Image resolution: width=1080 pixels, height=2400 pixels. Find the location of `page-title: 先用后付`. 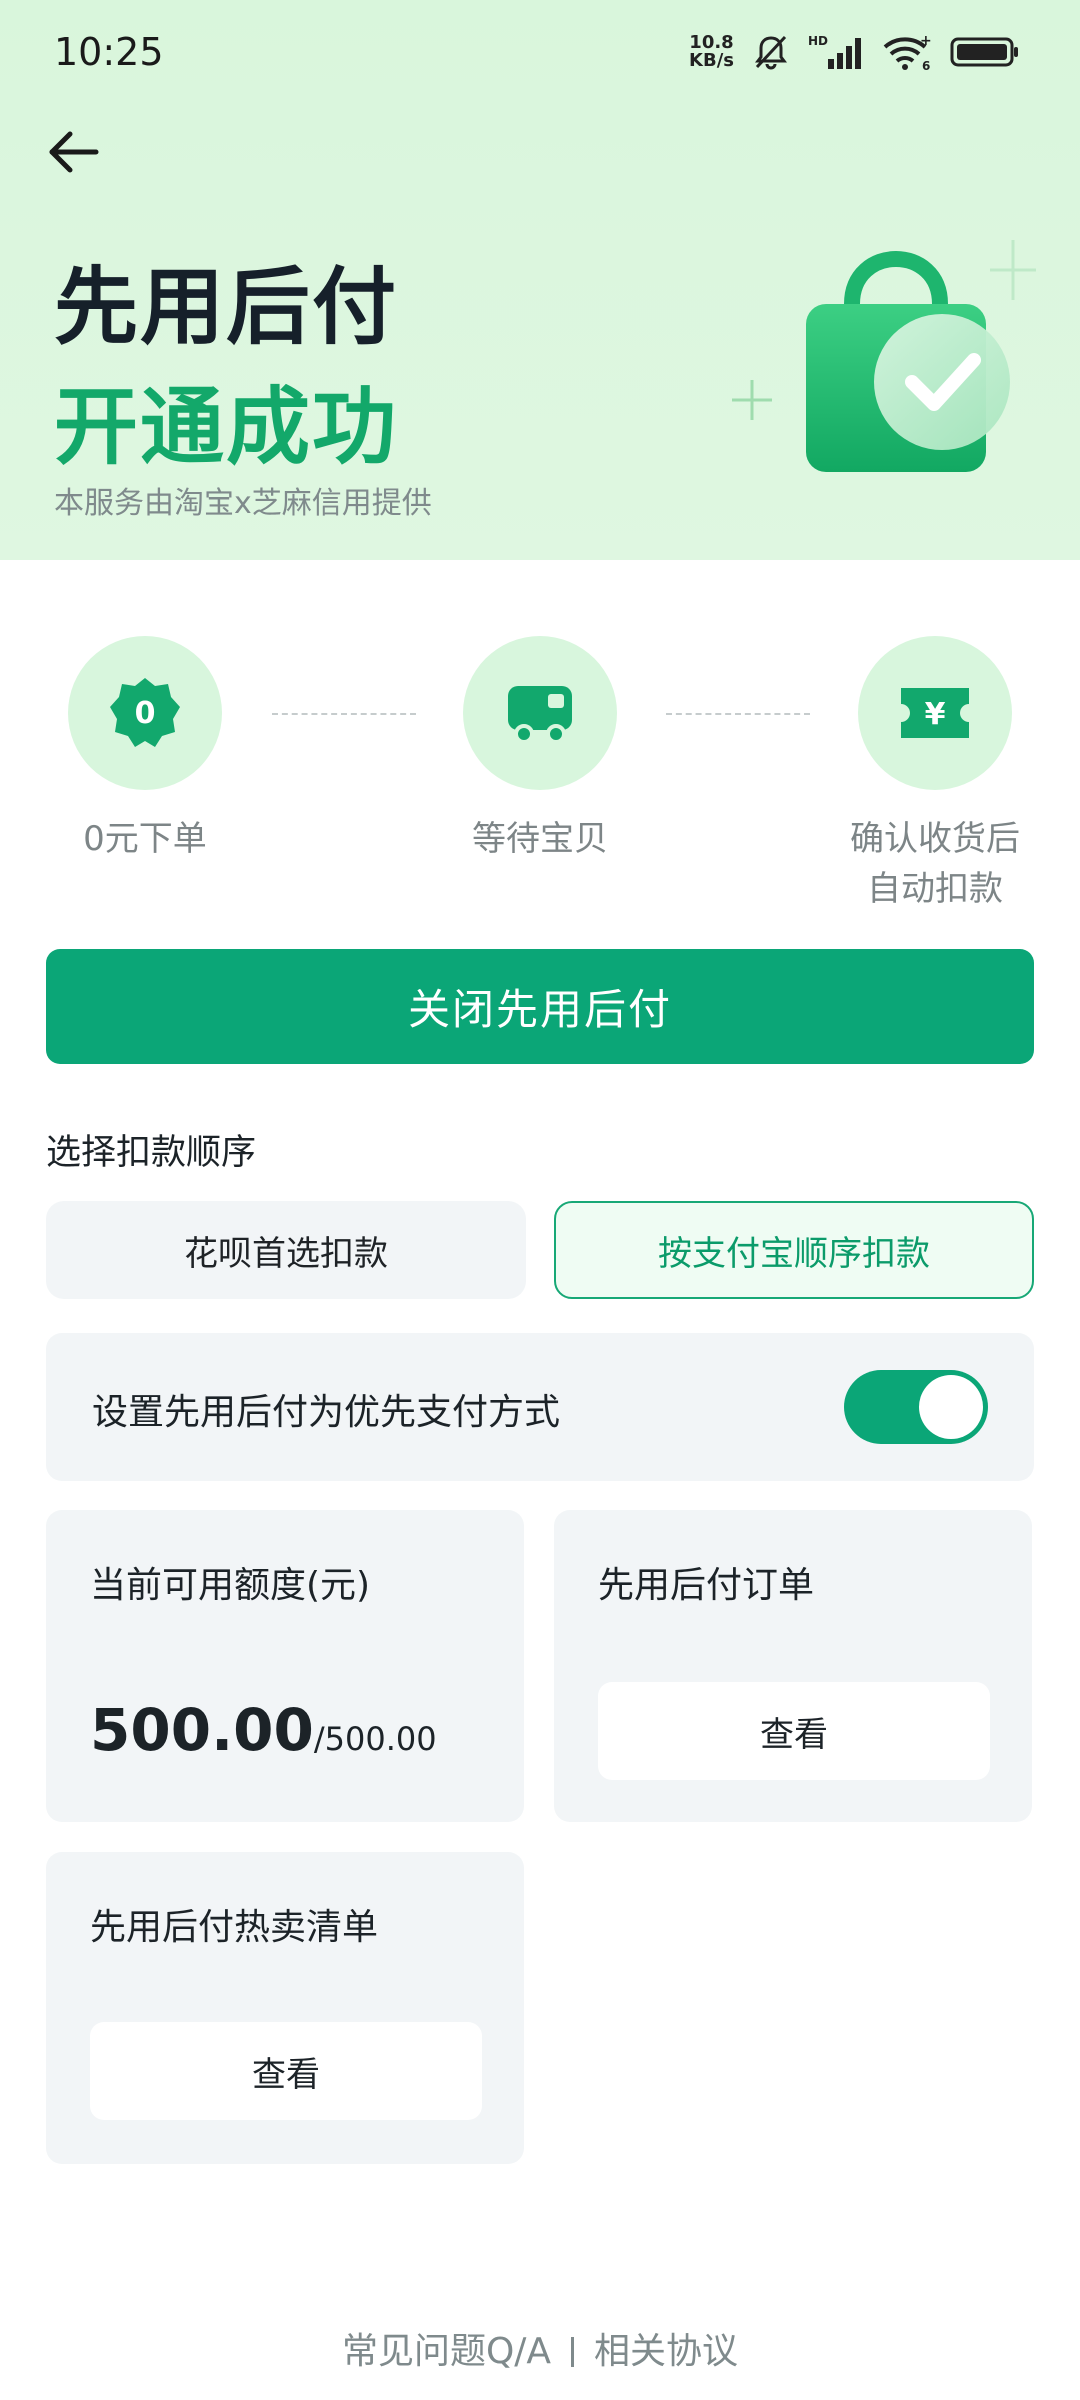

page-title: 先用后付 is located at coordinates (226, 307).